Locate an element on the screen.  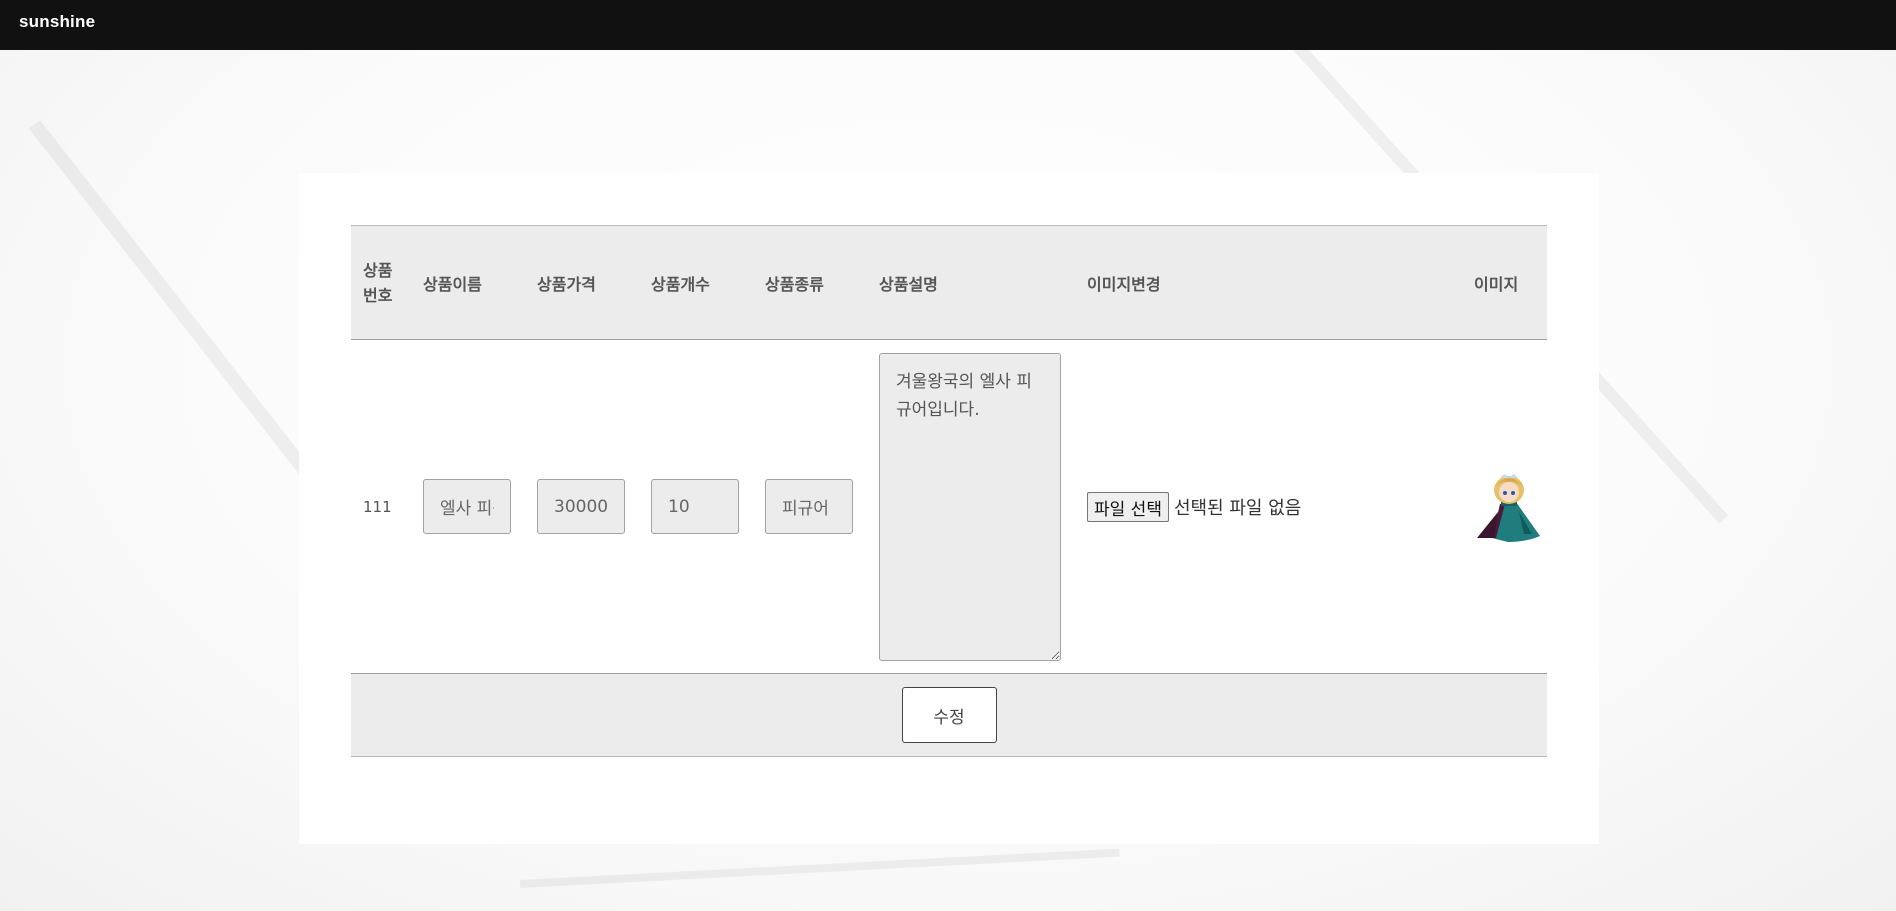
change-image-cell: 파일 선택 선택된 파일 없음 is located at coordinates (1268, 507).